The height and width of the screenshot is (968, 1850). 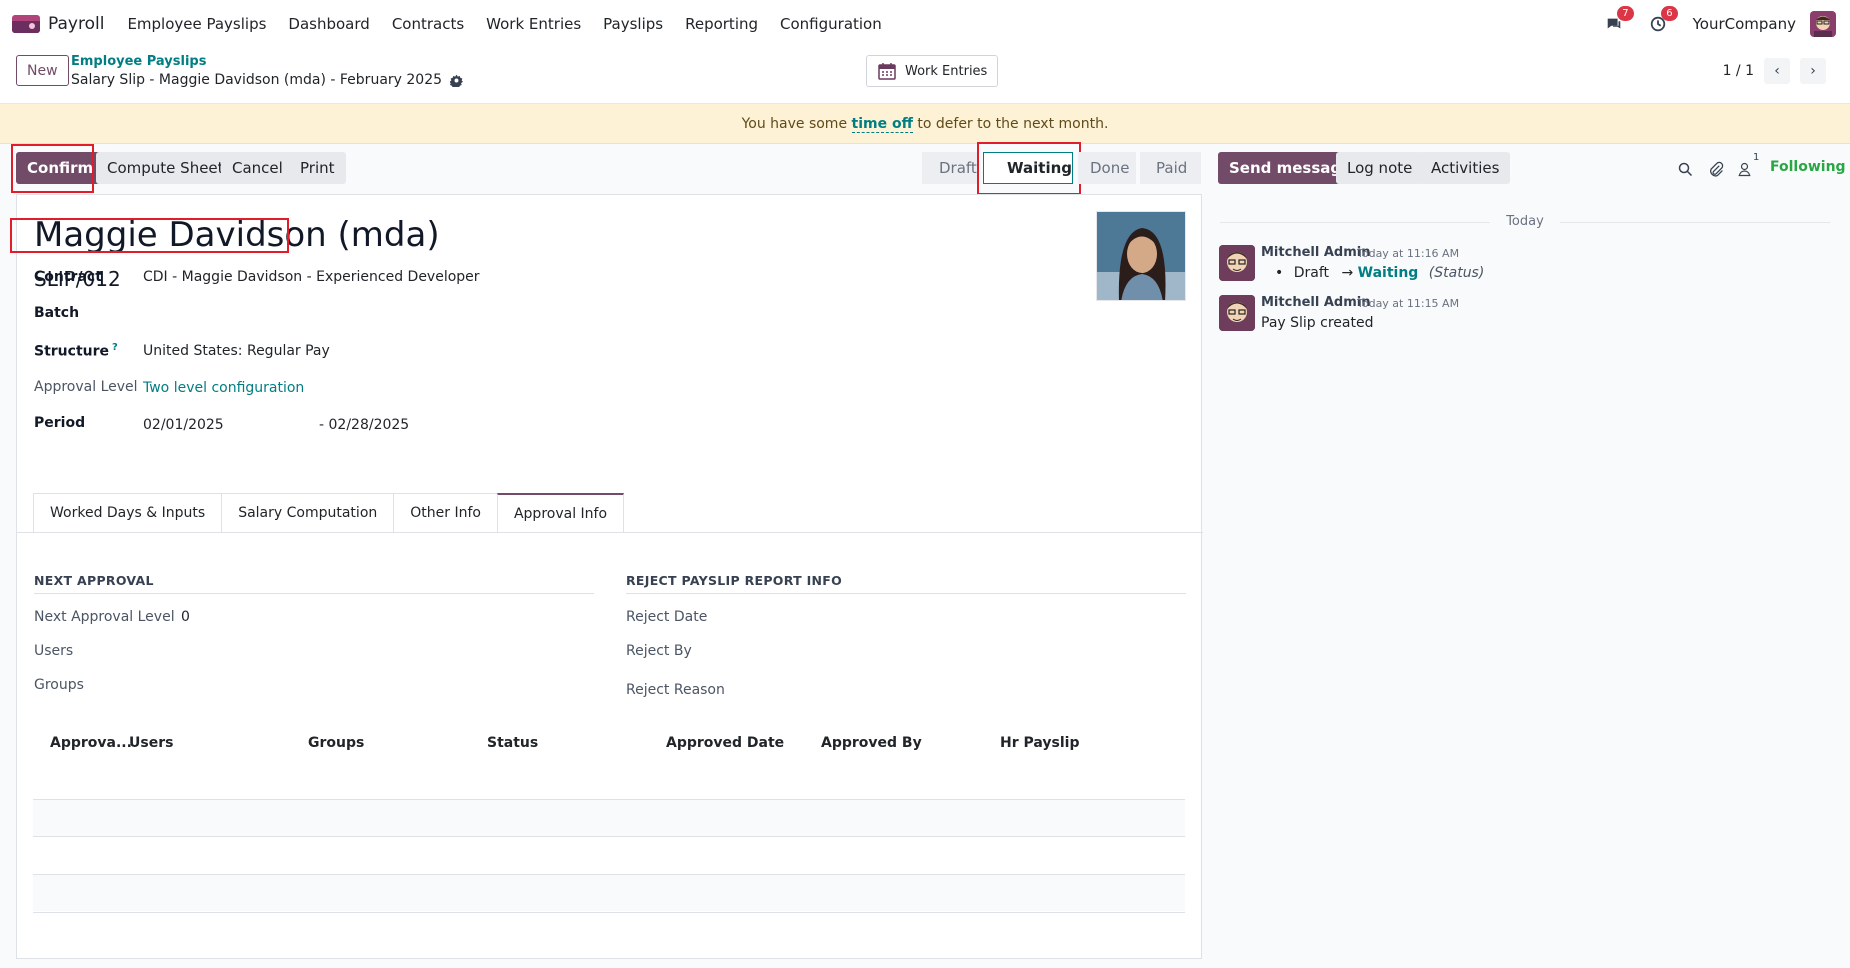 I want to click on print-button: Print, so click(x=317, y=168).